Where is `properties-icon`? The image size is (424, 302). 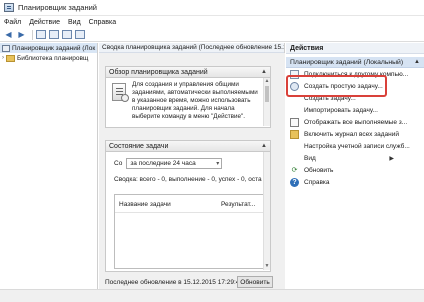
properties-icon is located at coordinates (54, 34).